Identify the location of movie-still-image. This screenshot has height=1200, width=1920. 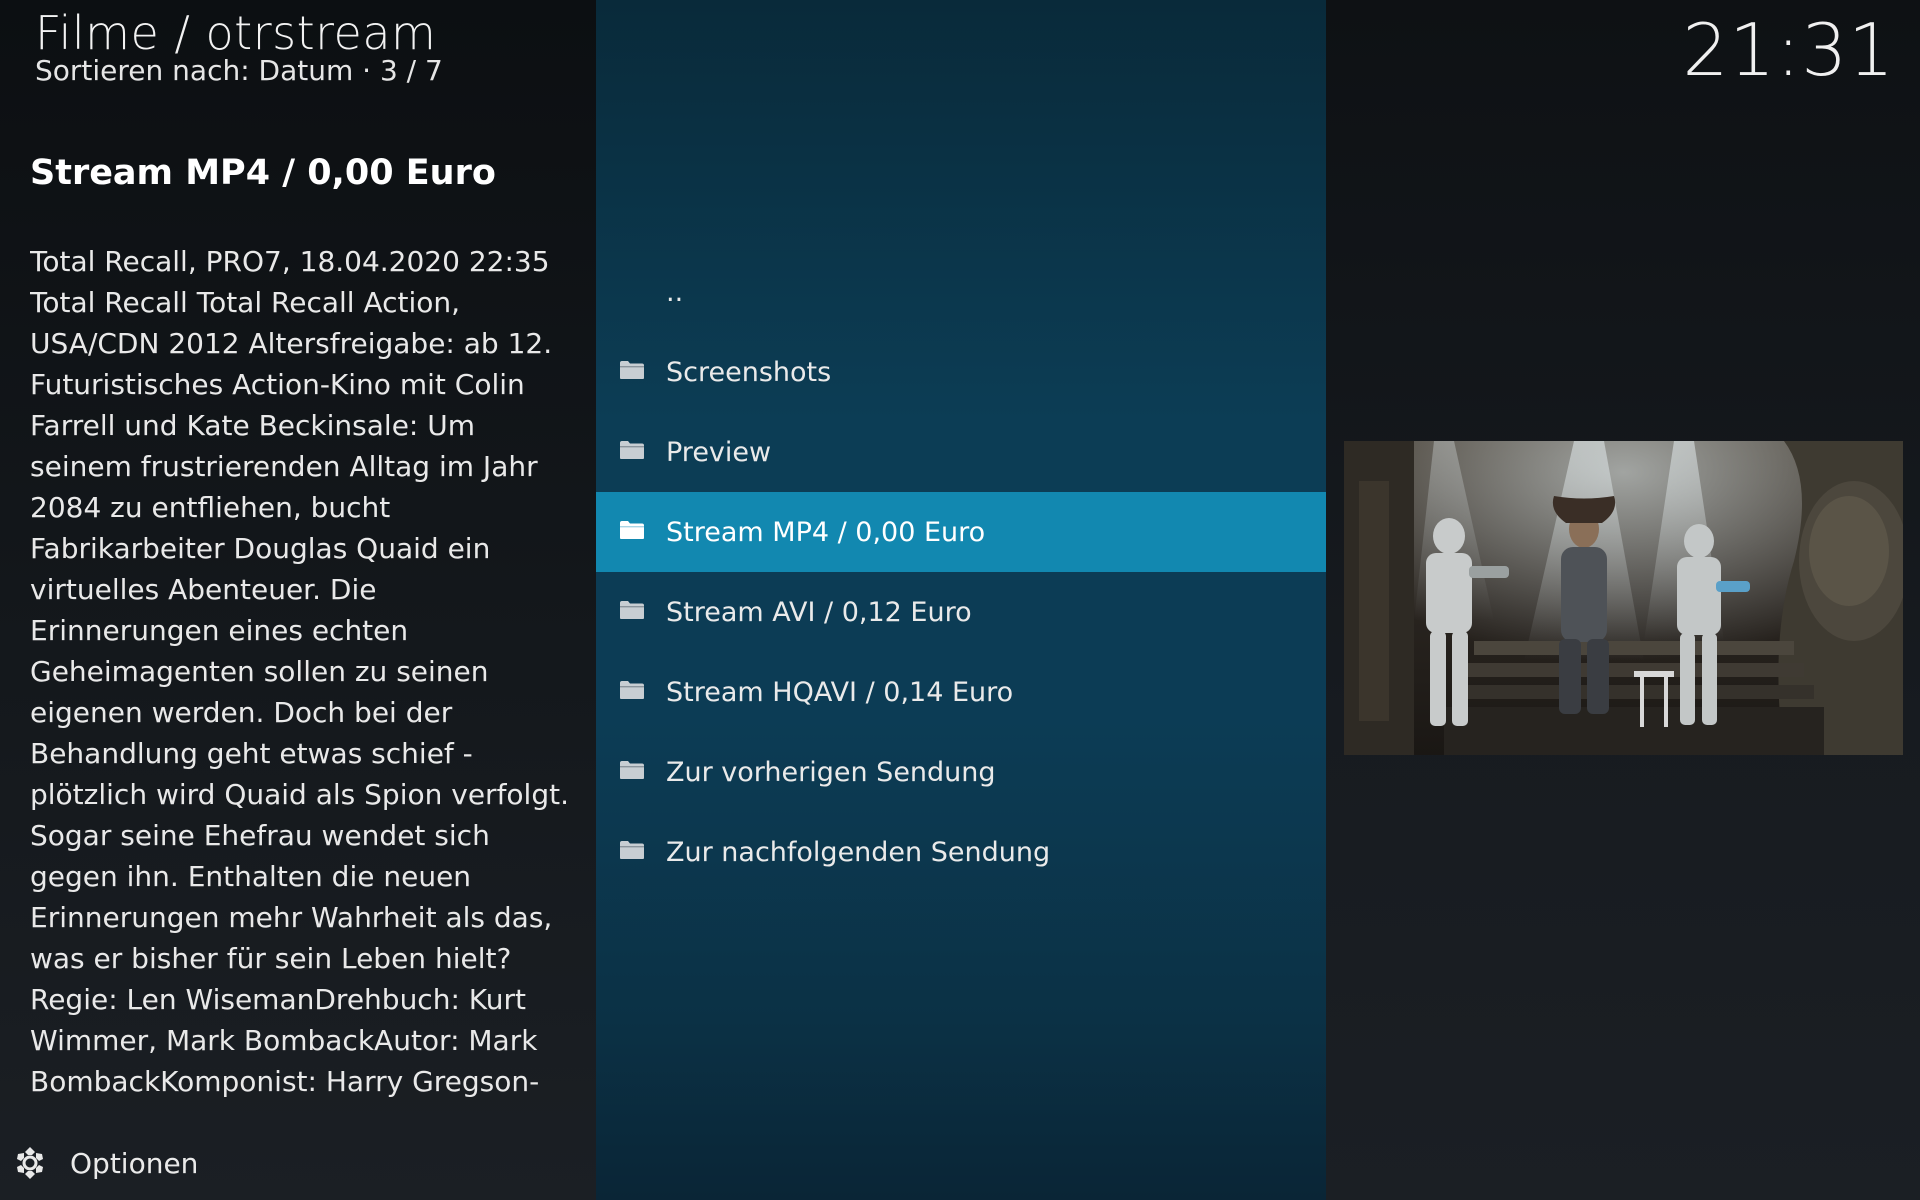
(1623, 598).